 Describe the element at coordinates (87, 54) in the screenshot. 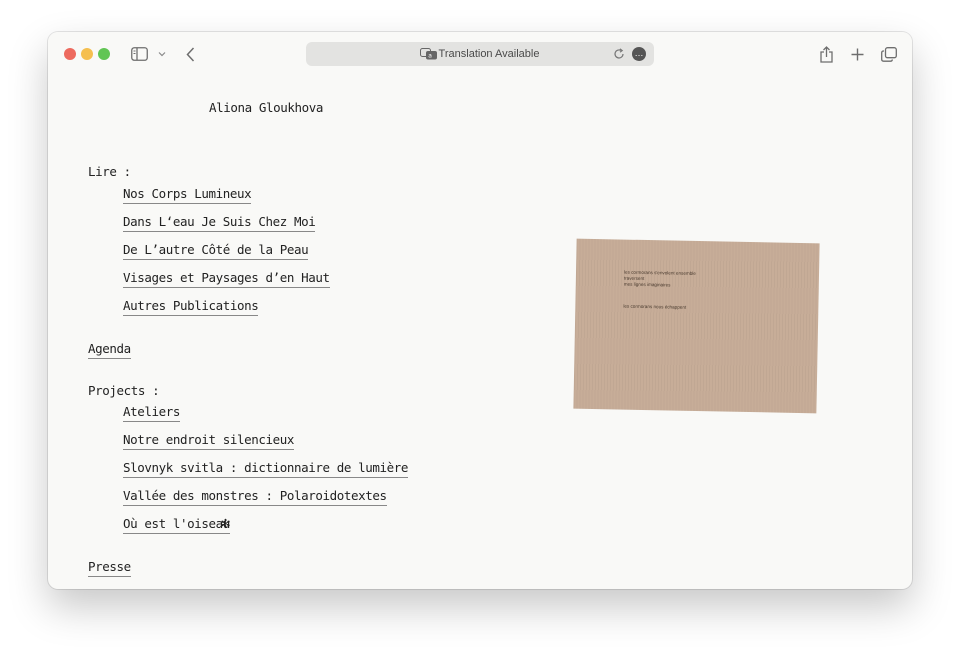

I see `minimize-window-button` at that location.